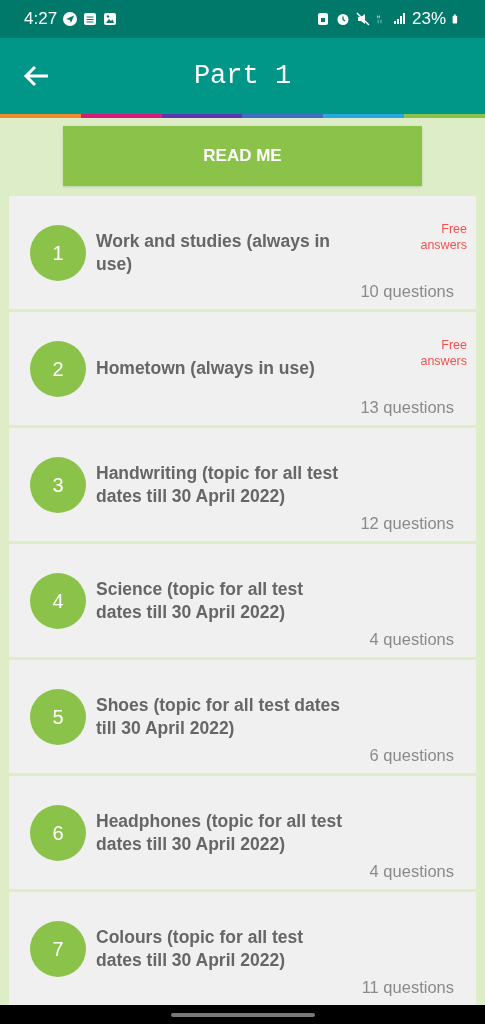  Describe the element at coordinates (200, 948) in the screenshot. I see `topic-title: Colours (topic for all test dates till 30 April 2022)` at that location.